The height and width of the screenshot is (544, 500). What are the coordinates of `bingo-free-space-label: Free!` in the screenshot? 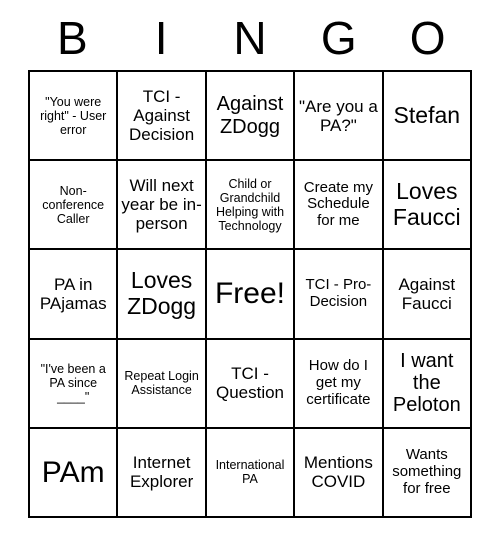 It's located at (249, 294).